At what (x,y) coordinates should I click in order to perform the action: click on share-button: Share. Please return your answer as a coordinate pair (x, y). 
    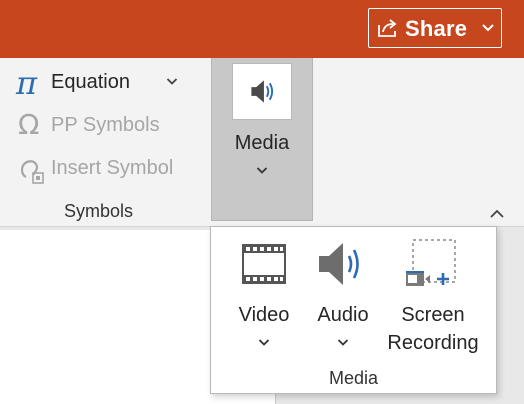
    Looking at the image, I should click on (435, 28).